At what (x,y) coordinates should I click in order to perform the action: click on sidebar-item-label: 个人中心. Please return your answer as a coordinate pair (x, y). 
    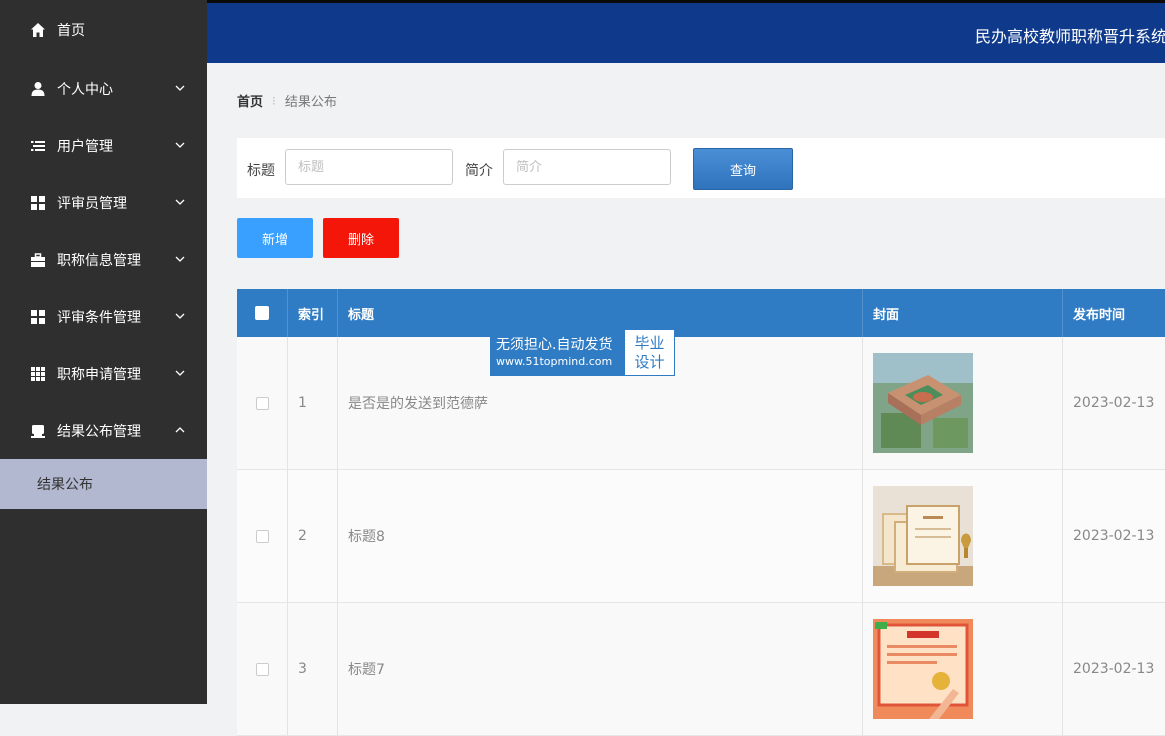
    Looking at the image, I should click on (85, 89).